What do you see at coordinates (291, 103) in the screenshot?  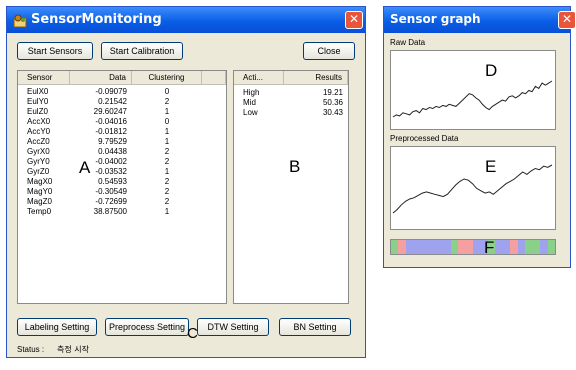 I see `table-row: Mid 50.36` at bounding box center [291, 103].